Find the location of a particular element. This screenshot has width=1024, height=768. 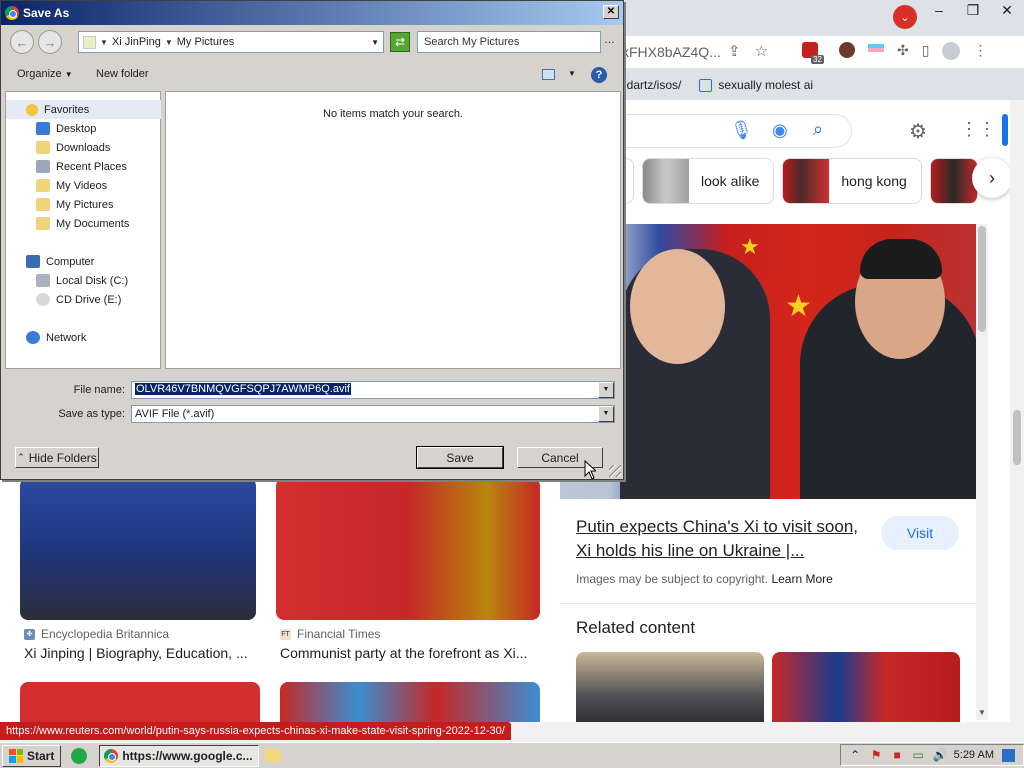

preview-scrollbar is located at coordinates (982, 472).